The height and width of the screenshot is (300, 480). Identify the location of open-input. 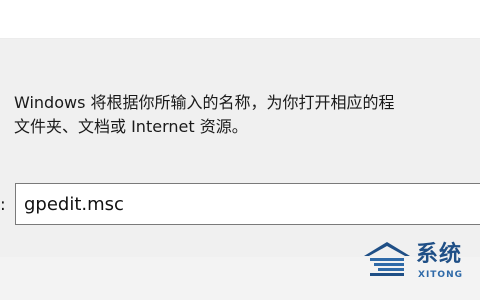
(247, 204).